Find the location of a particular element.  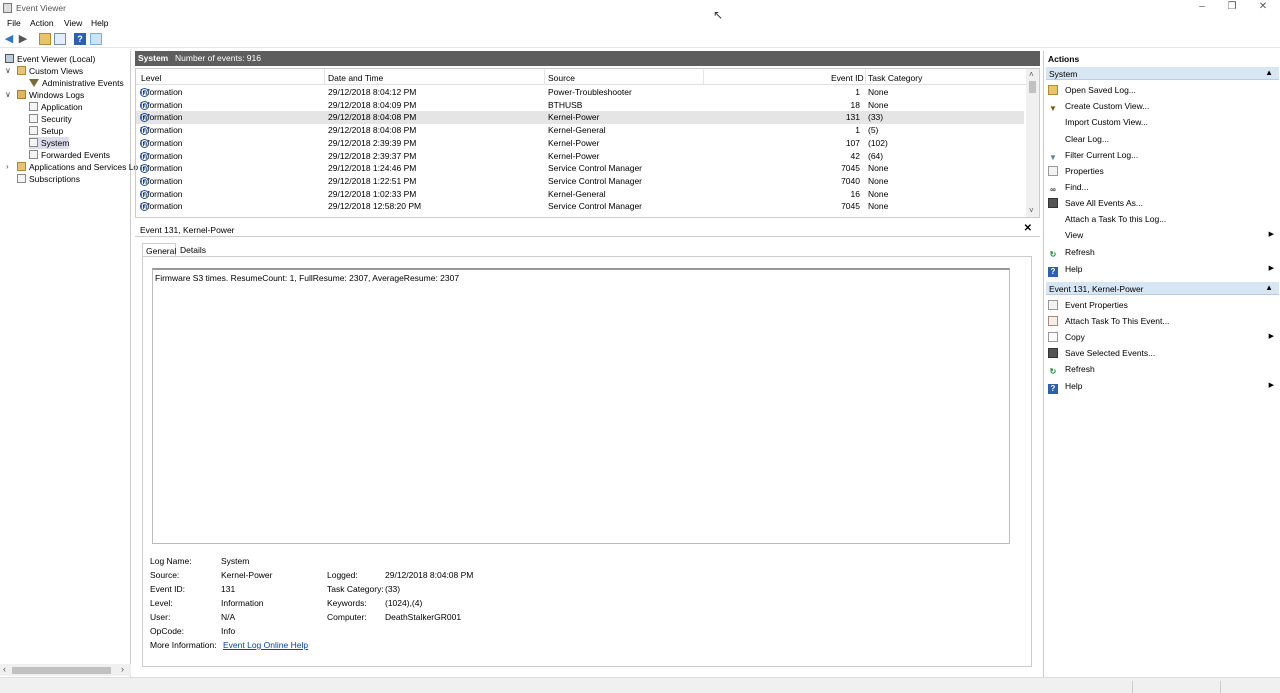

close-detail-icon: ✕ is located at coordinates (1028, 228).